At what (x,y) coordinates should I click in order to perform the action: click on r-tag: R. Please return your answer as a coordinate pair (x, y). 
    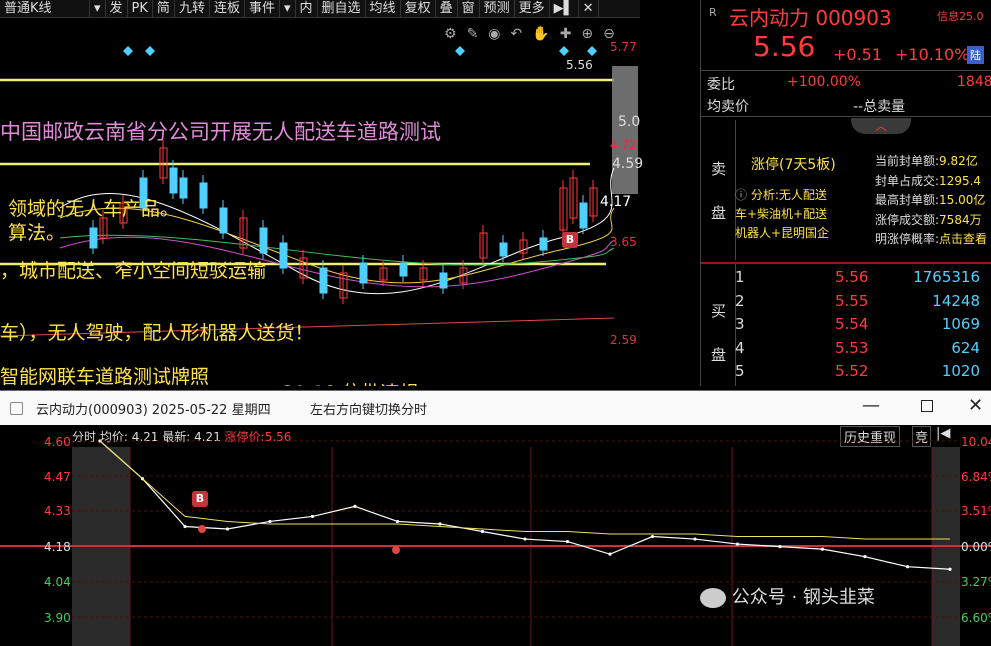
    Looking at the image, I should click on (713, 12).